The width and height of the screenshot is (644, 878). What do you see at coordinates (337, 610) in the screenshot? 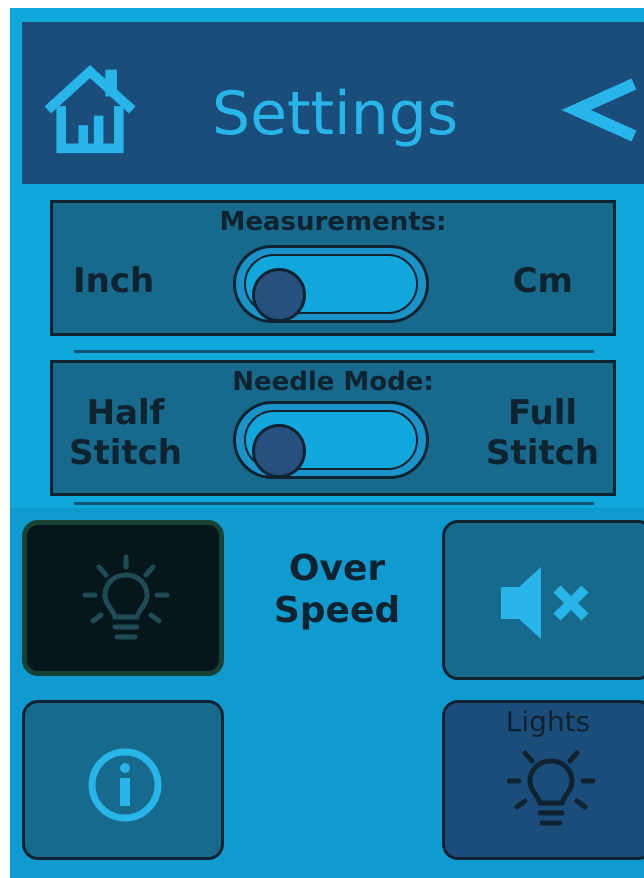
I see `over-speed-line2: Speed` at bounding box center [337, 610].